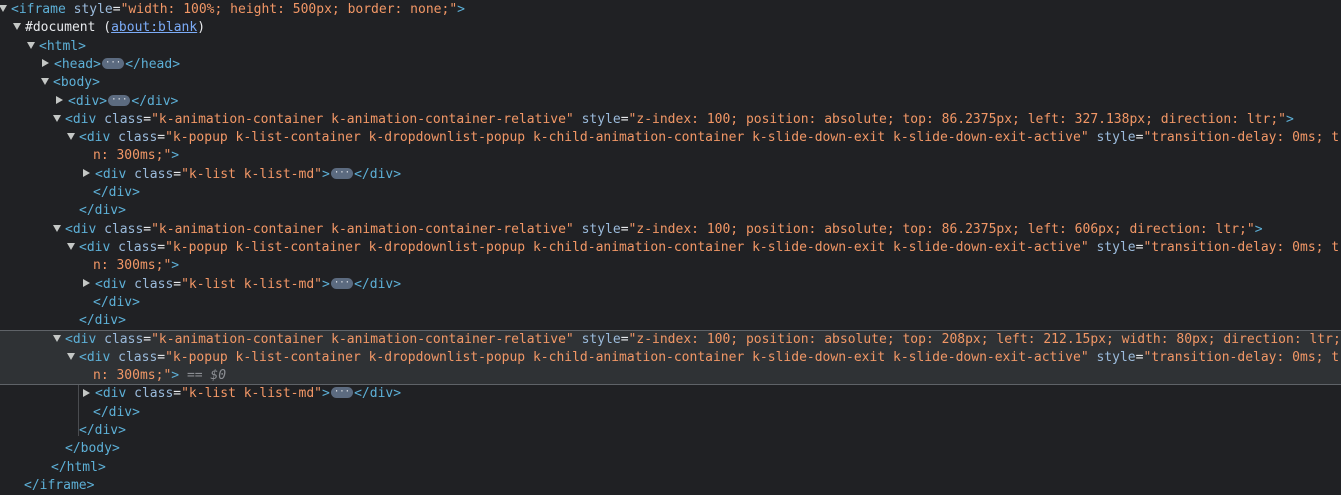 The height and width of the screenshot is (495, 1341). What do you see at coordinates (670, 468) in the screenshot?
I see `dom-tree-row: </html>` at bounding box center [670, 468].